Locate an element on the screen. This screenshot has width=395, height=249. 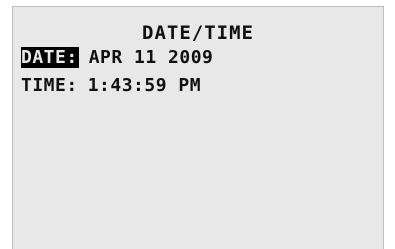
screen-title: DATE/TIME is located at coordinates (198, 33).